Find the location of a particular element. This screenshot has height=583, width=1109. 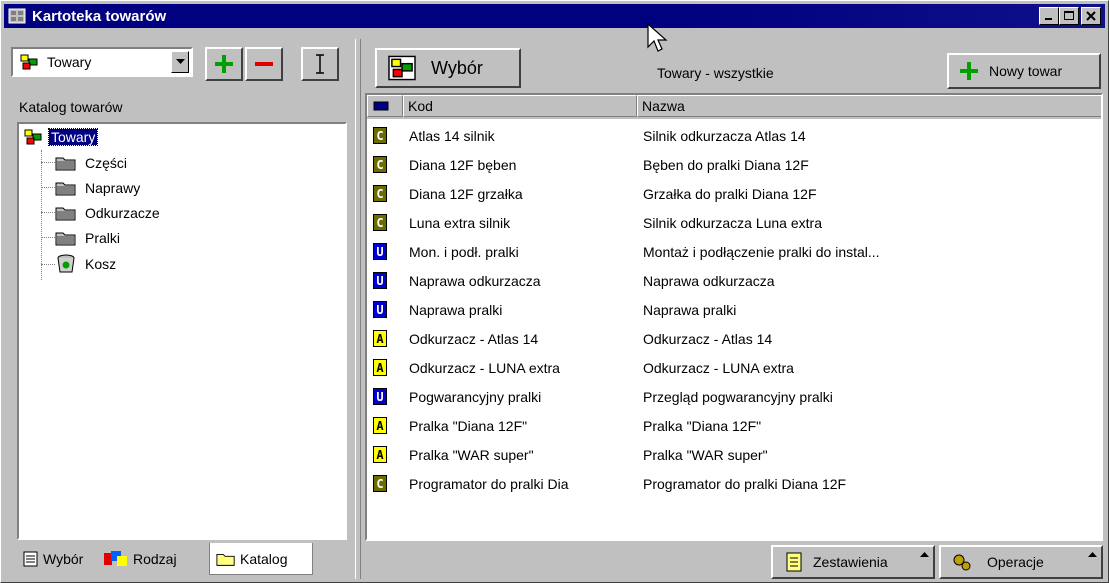

tree-item-towary: Towary is located at coordinates (61, 137).